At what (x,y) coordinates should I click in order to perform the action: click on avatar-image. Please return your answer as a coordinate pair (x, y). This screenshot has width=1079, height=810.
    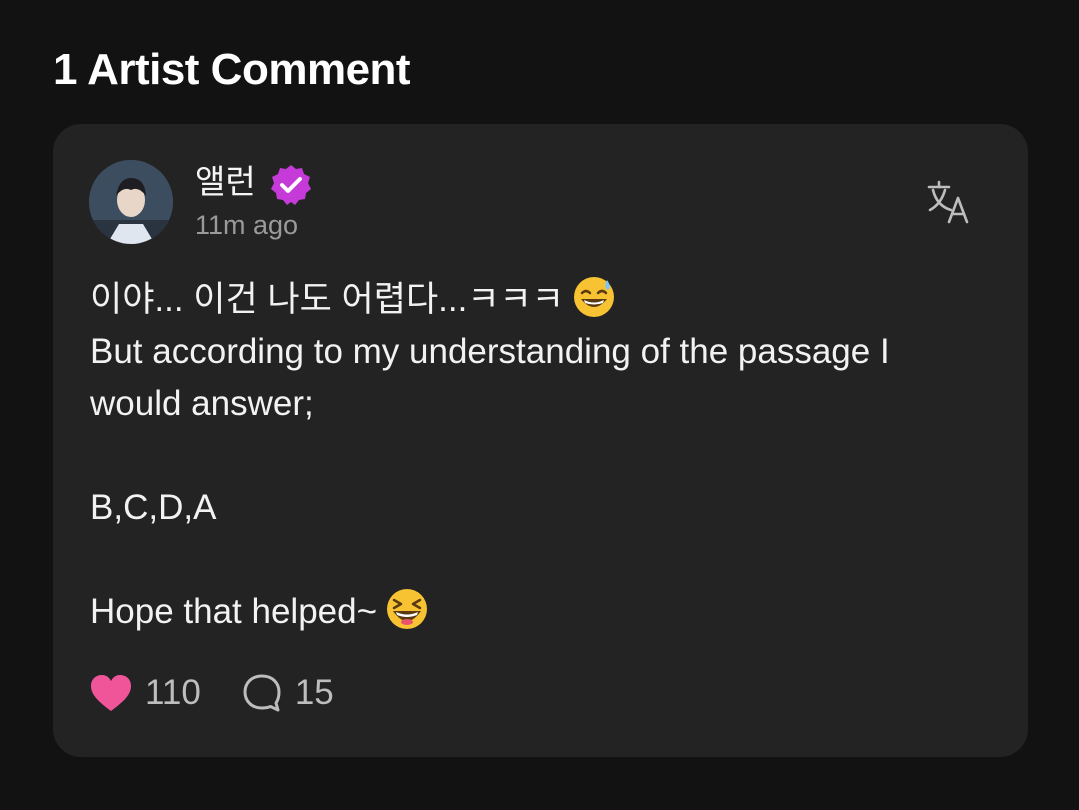
    Looking at the image, I should click on (131, 202).